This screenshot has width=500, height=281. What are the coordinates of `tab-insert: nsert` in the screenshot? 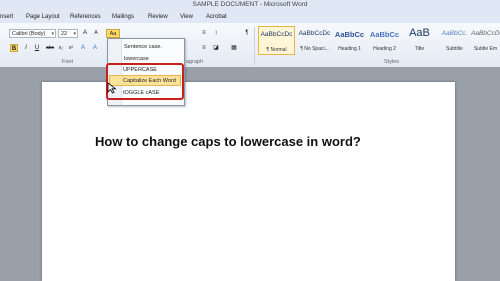 It's located at (6, 17).